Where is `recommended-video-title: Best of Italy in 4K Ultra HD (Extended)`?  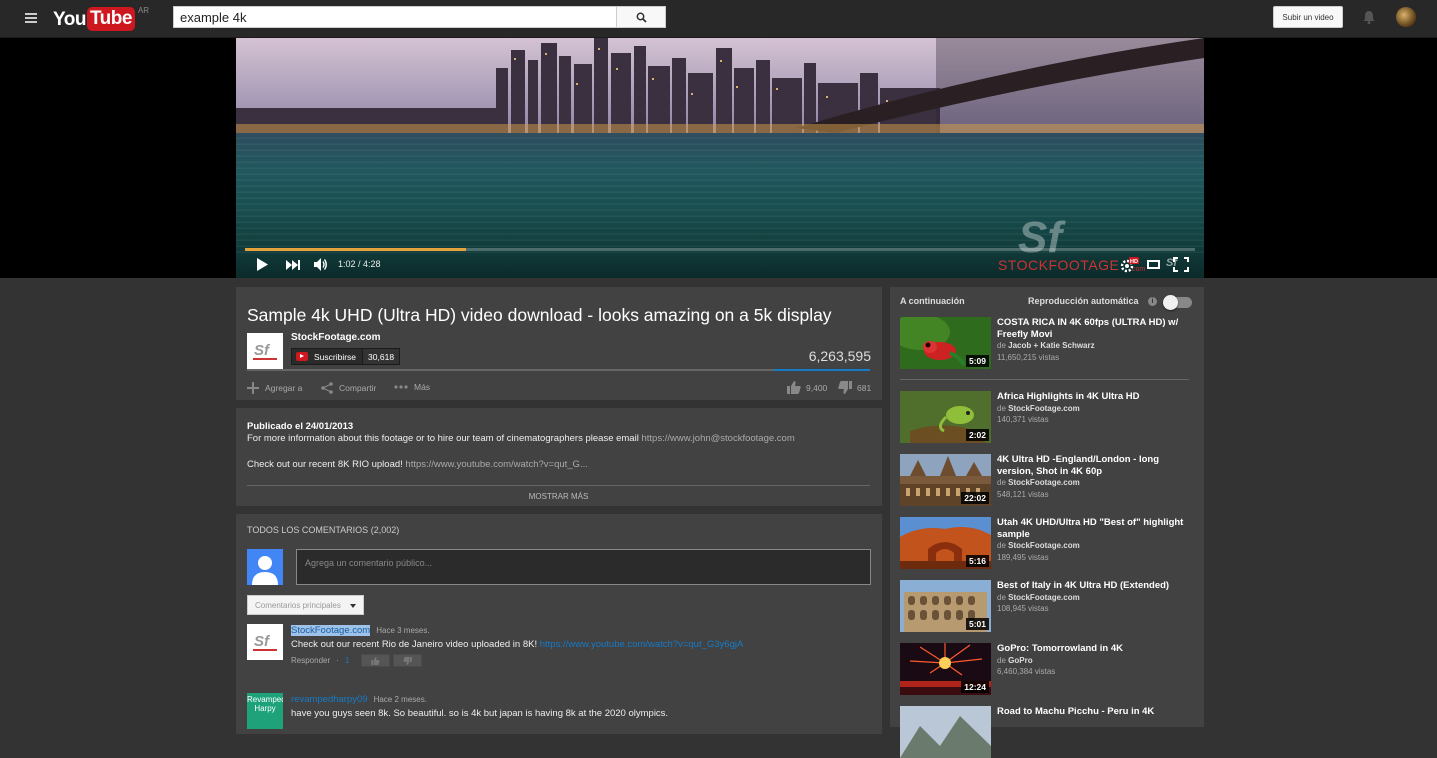
recommended-video-title: Best of Italy in 4K Ultra HD (Extended) is located at coordinates (1094, 586).